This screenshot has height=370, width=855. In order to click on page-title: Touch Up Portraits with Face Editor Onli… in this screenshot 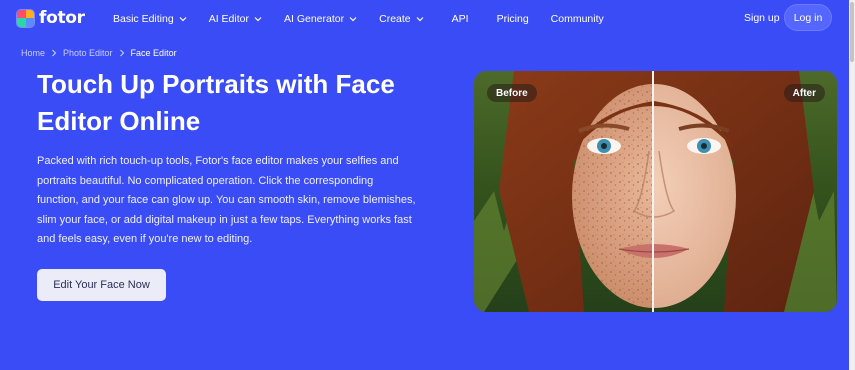, I will do `click(216, 102)`.